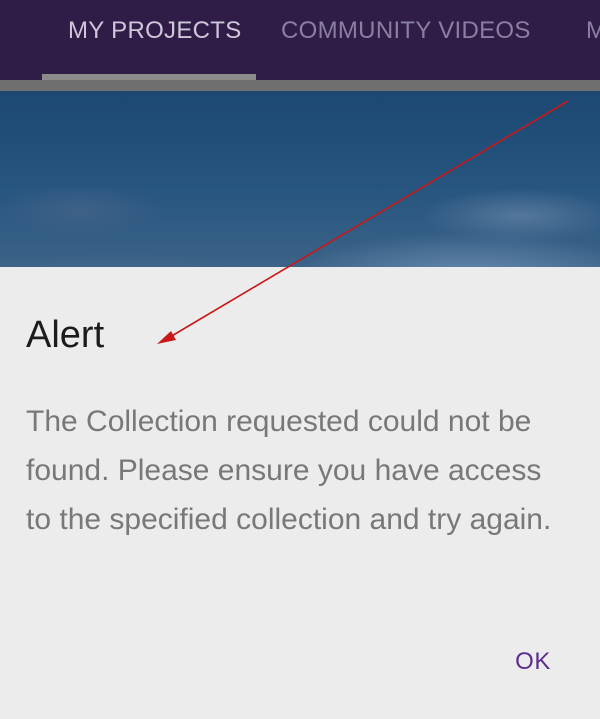 This screenshot has width=600, height=719. Describe the element at coordinates (593, 31) in the screenshot. I see `tab-more: M` at that location.